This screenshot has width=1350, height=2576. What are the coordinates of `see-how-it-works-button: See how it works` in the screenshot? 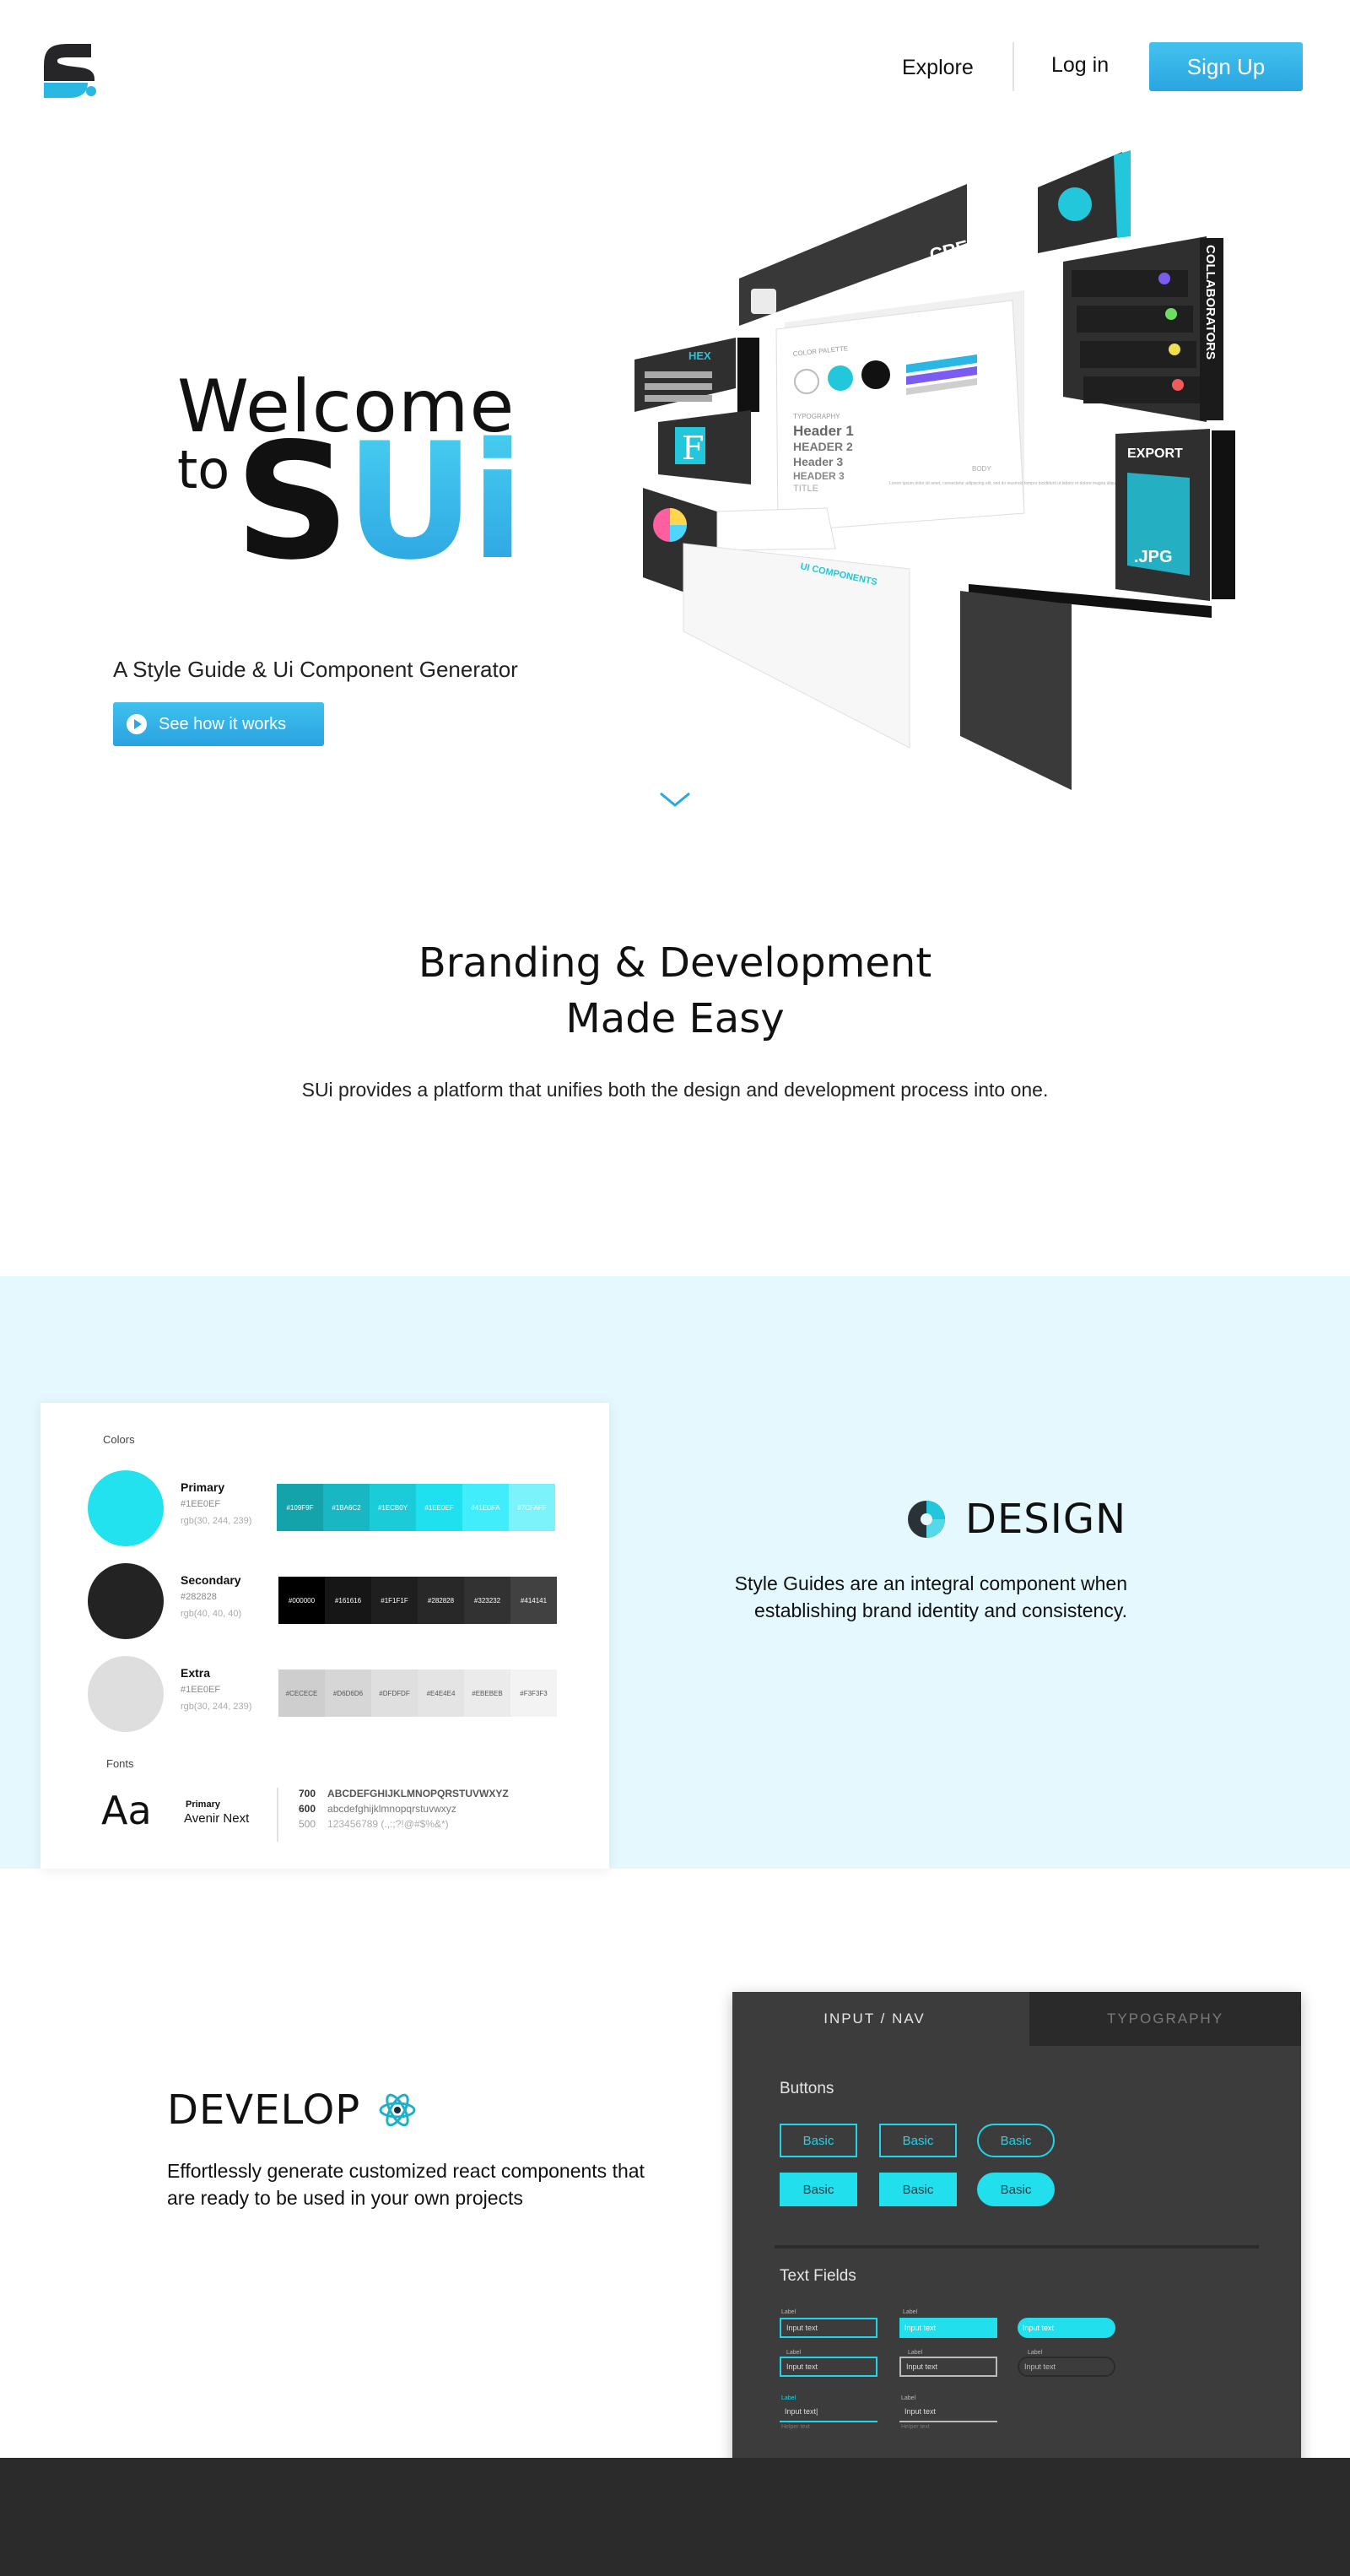 It's located at (218, 724).